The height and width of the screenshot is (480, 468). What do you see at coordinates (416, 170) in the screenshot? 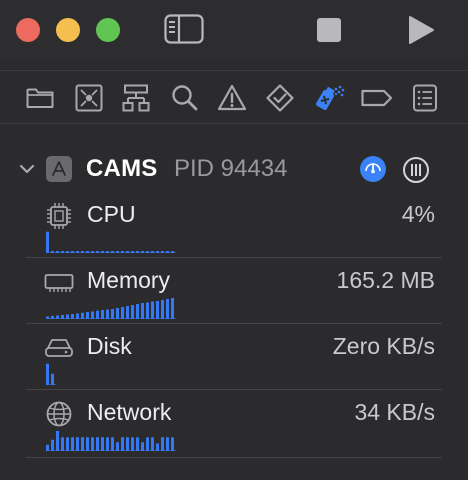
I see `threads-icon` at bounding box center [416, 170].